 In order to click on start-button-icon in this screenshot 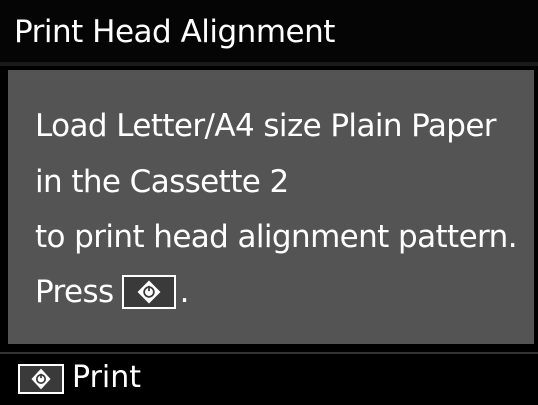, I will do `click(148, 292)`.